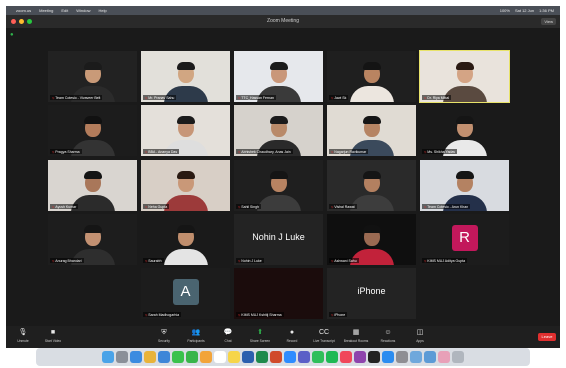 The height and width of the screenshot is (368, 566). What do you see at coordinates (360, 357) in the screenshot?
I see `podcasts-icon` at bounding box center [360, 357].